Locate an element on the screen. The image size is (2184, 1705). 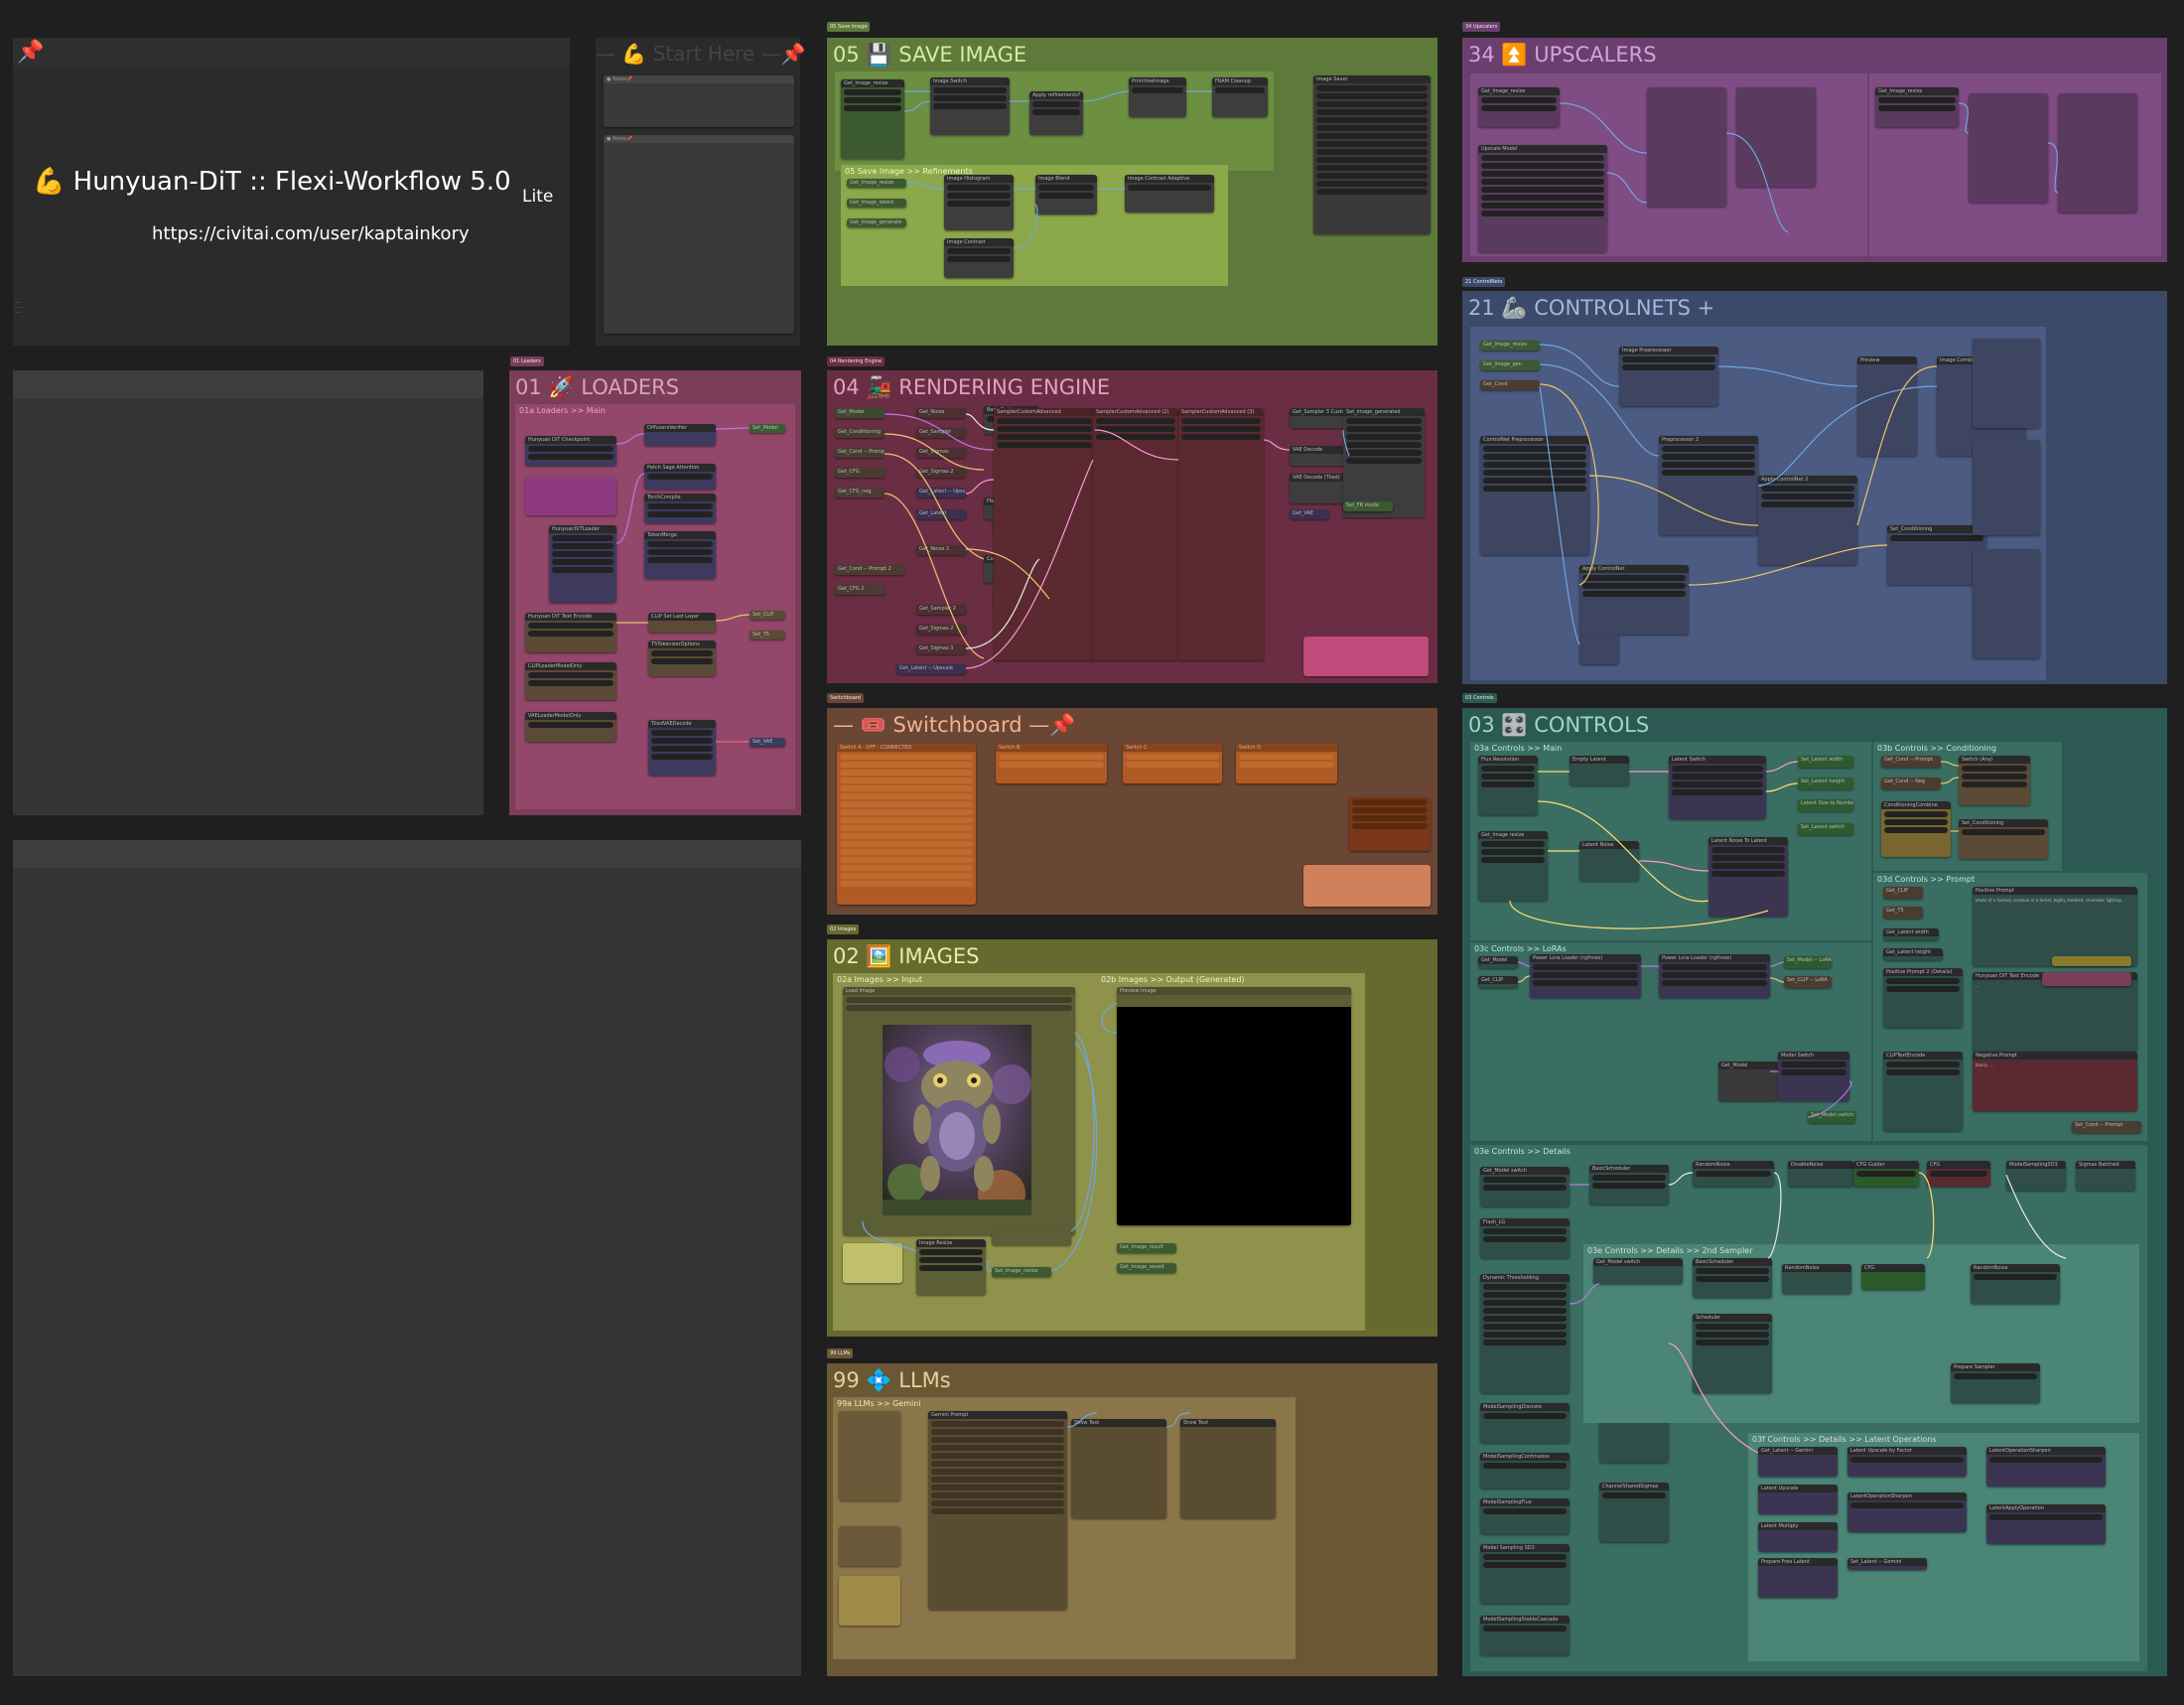
switch-d-node: Switch D is located at coordinates (1286, 763).